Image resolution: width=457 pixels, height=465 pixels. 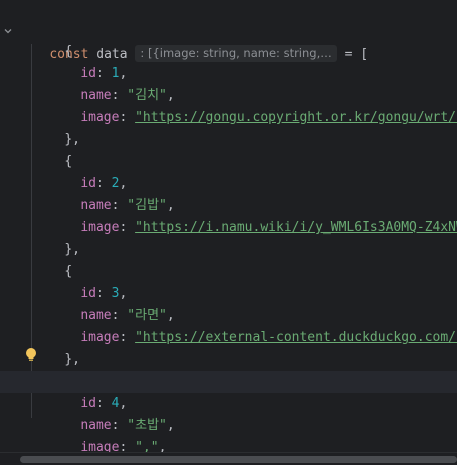 What do you see at coordinates (8, 20) in the screenshot?
I see `chevron-down-icon` at bounding box center [8, 20].